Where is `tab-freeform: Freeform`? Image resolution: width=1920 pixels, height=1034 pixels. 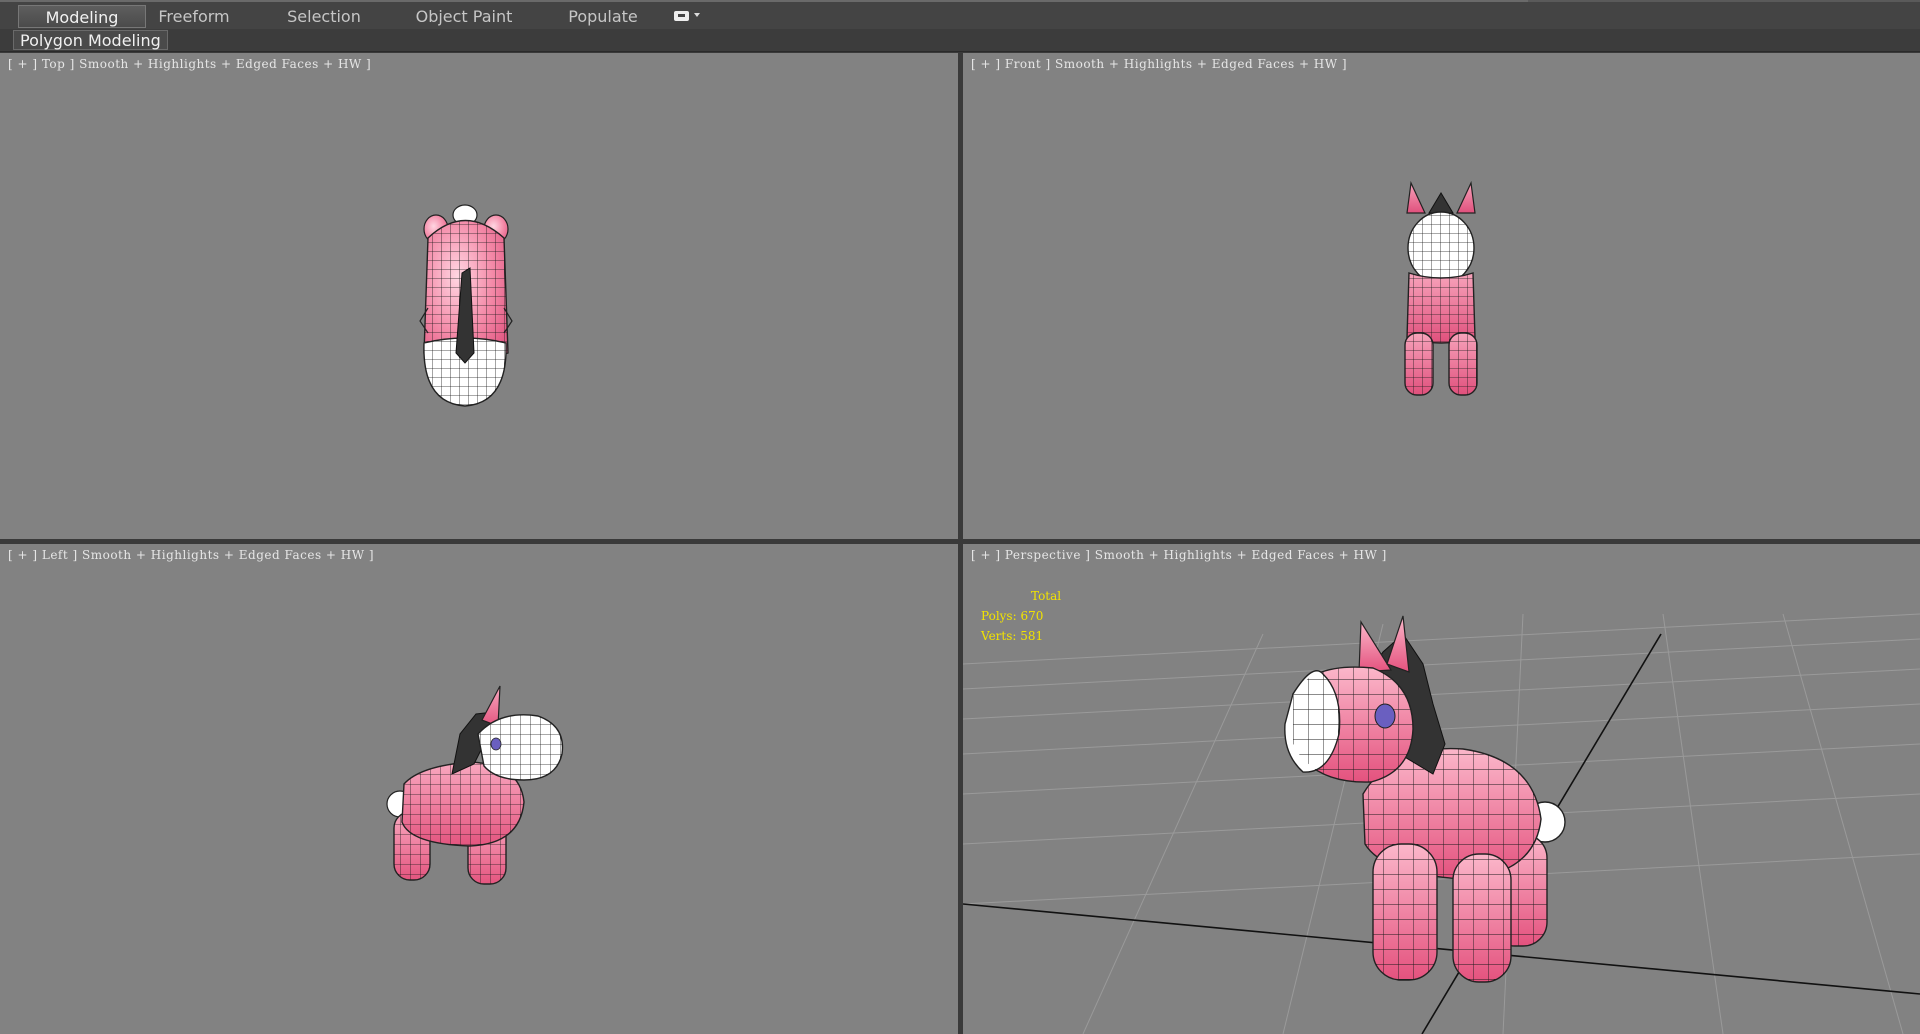 tab-freeform: Freeform is located at coordinates (194, 16).